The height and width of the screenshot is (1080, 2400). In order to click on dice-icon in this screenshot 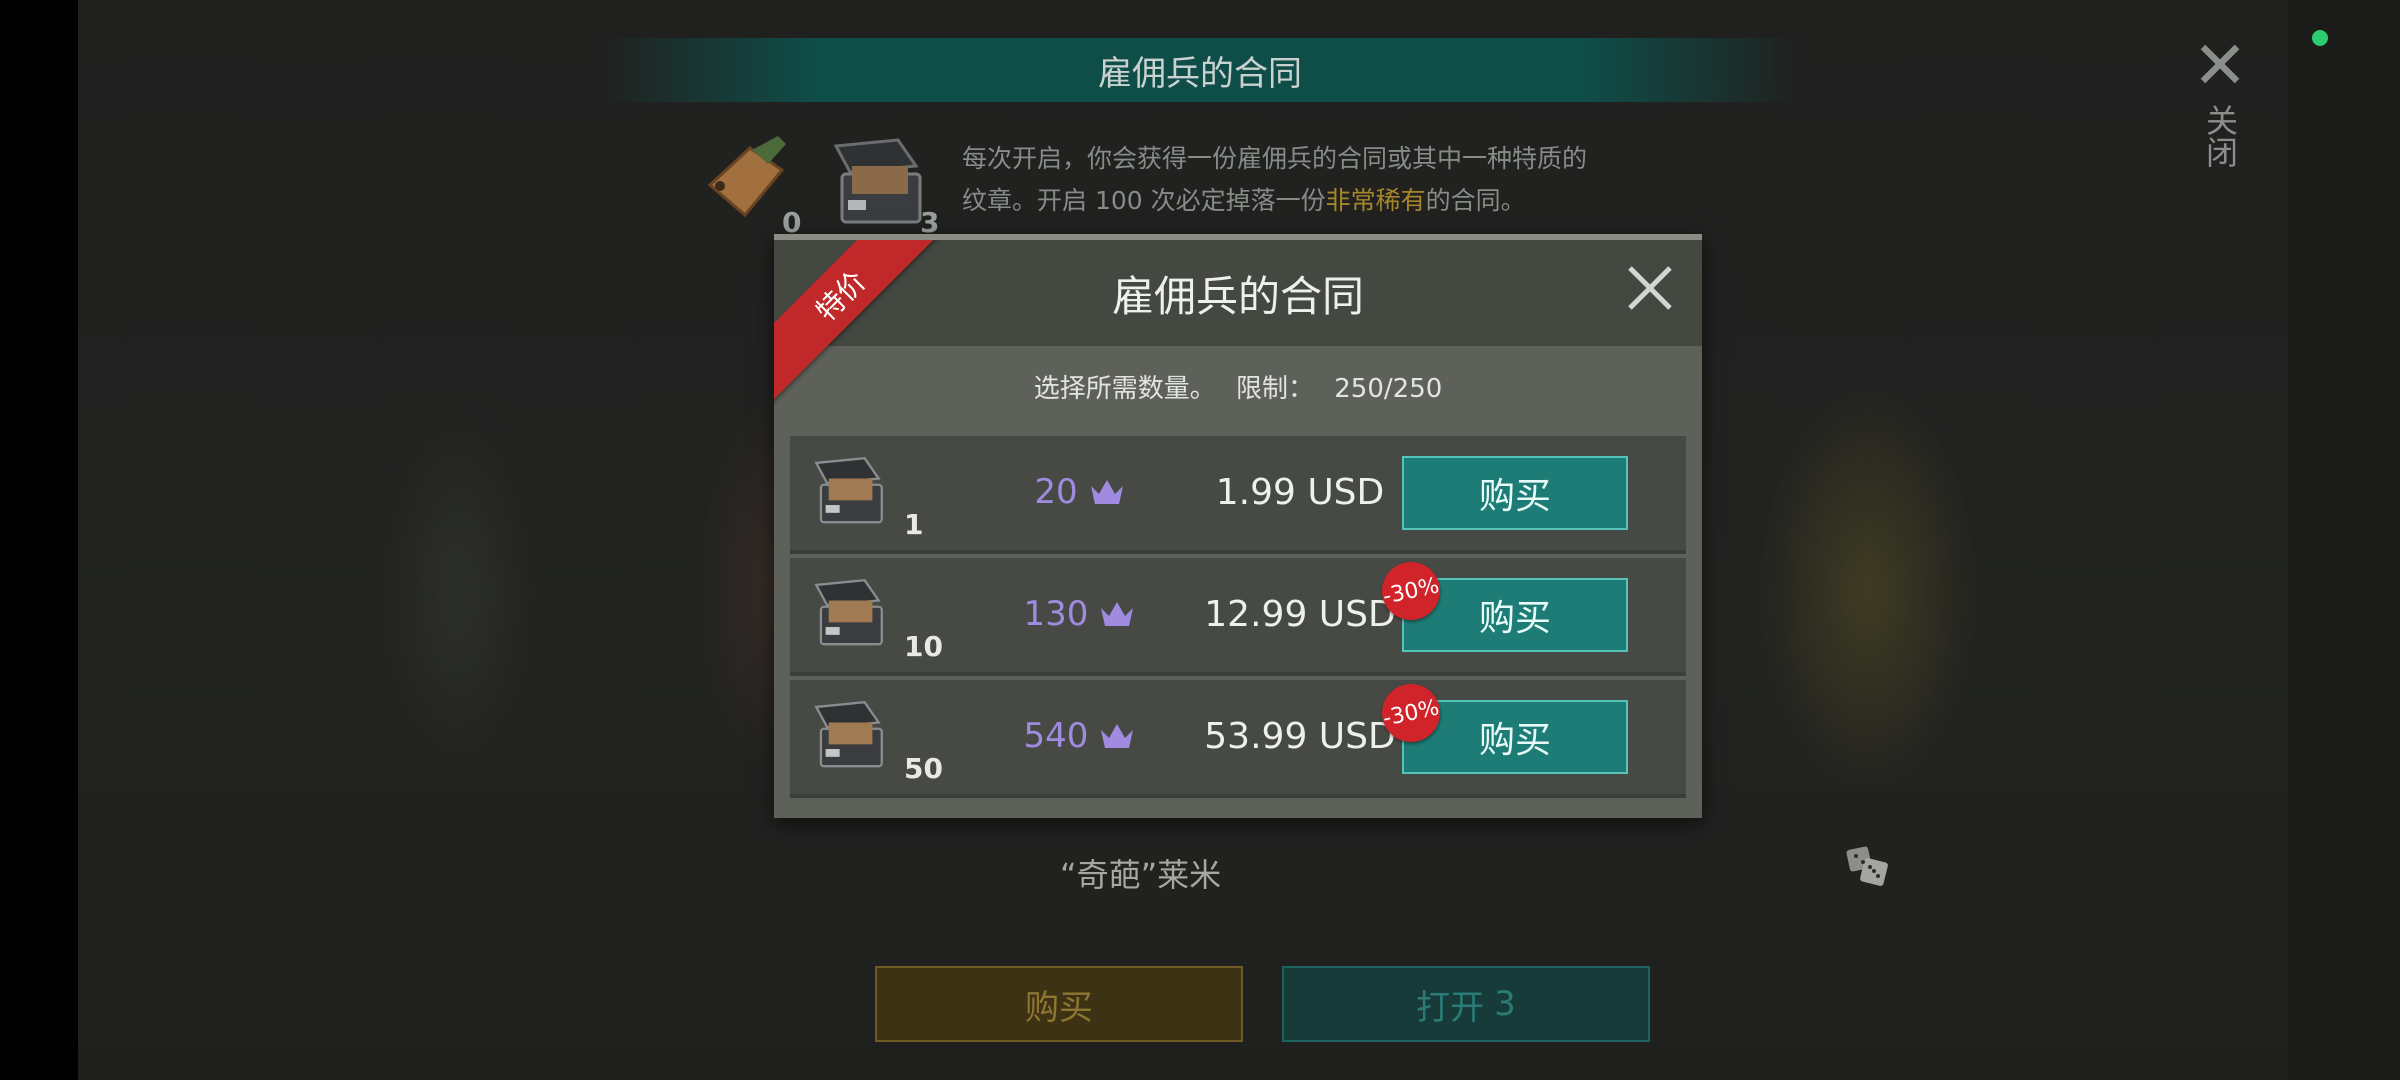, I will do `click(1868, 866)`.